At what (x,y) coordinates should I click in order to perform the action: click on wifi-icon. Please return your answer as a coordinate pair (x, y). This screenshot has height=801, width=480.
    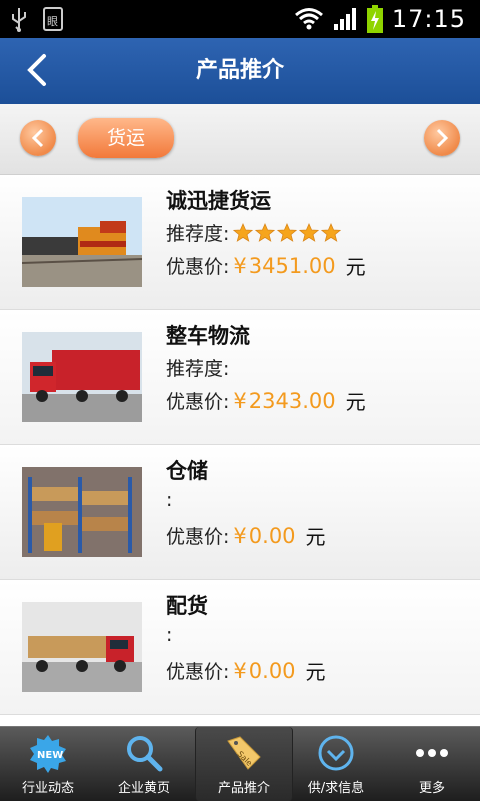
    Looking at the image, I should click on (308, 19).